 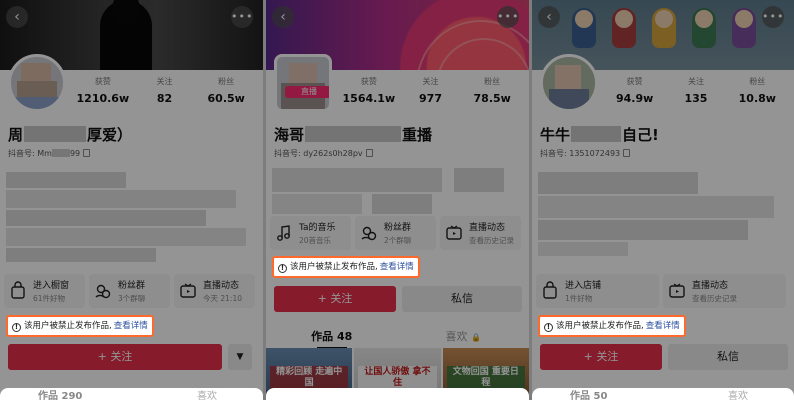 I want to click on tab-works: 作品 50, so click(x=588, y=393).